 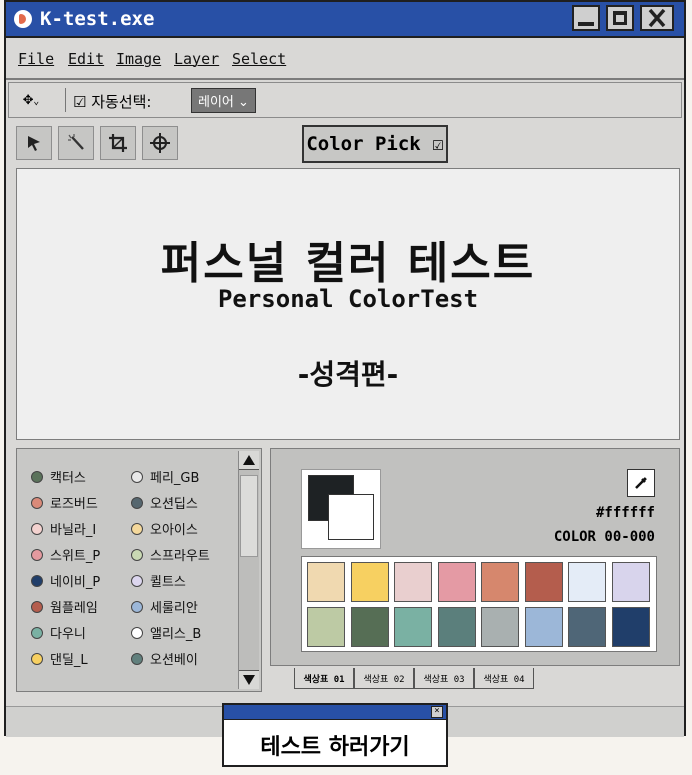 What do you see at coordinates (86, 59) in the screenshot?
I see `menu-edit: Edit` at bounding box center [86, 59].